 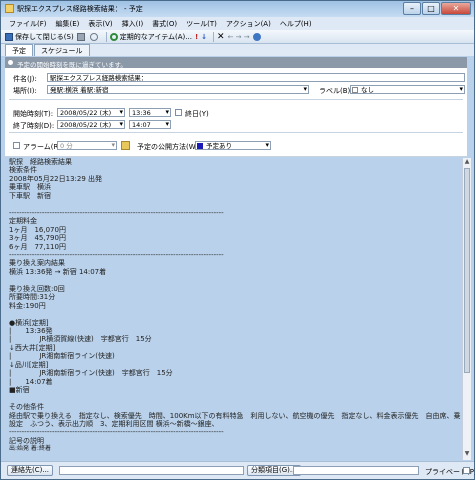 What do you see at coordinates (336, 91) in the screenshot?
I see `label-label: ラベル(B):` at bounding box center [336, 91].